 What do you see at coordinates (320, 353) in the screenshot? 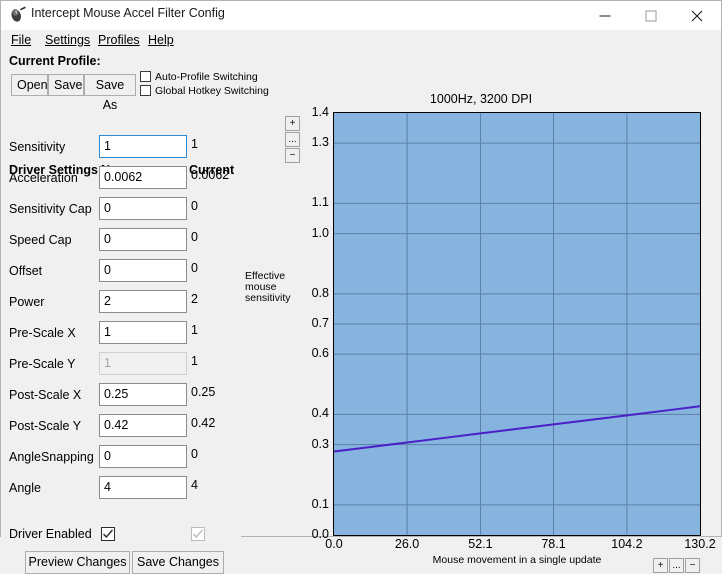
I see `y-tick-label: 0.6` at bounding box center [320, 353].